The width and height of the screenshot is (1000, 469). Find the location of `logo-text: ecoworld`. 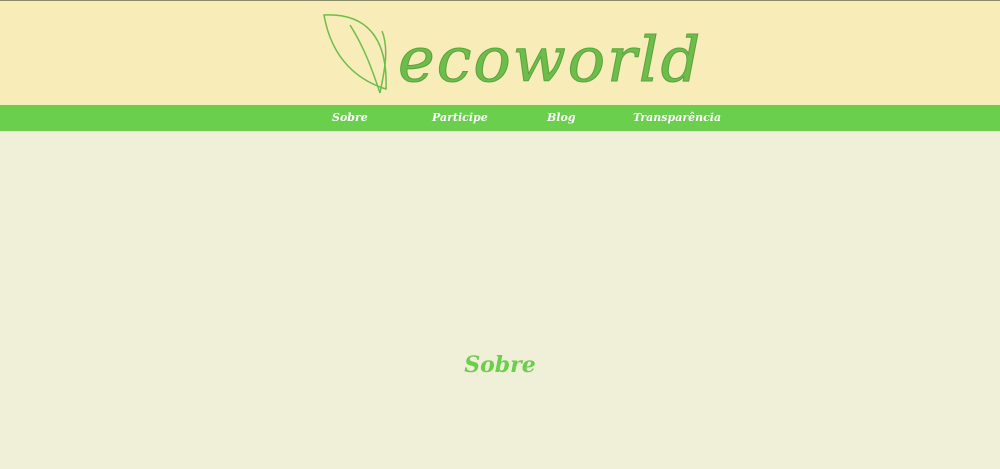

logo-text: ecoworld is located at coordinates (550, 59).